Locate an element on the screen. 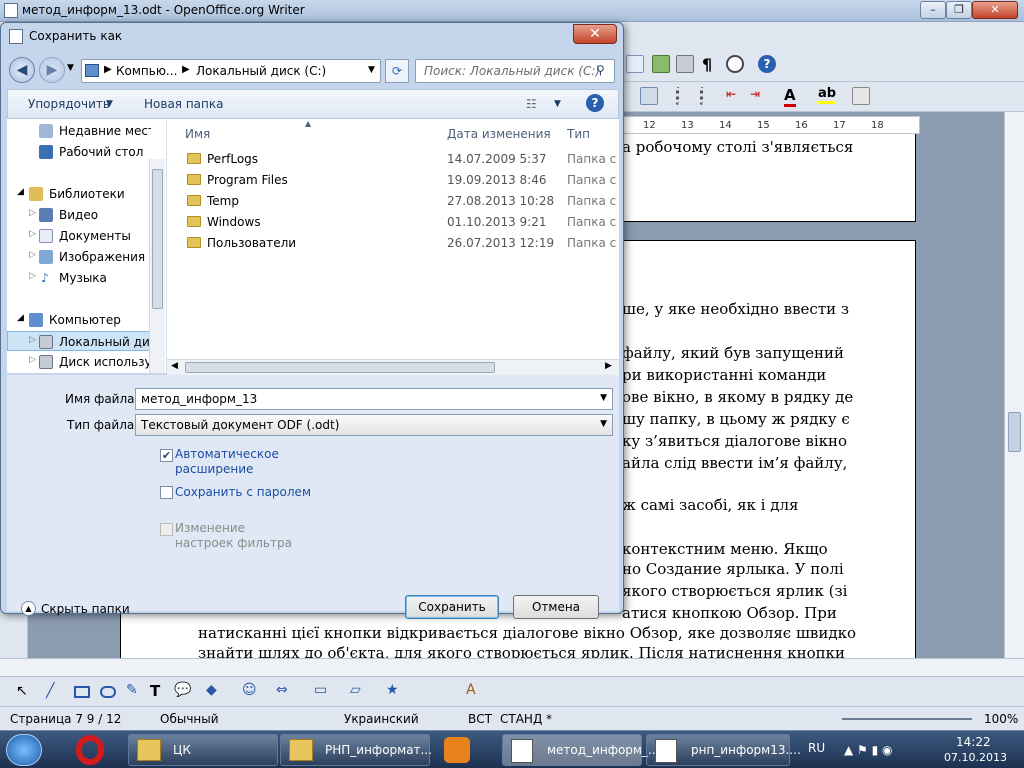  tray-icons: ▲ ⚑ ▮ ◉ is located at coordinates (891, 750).